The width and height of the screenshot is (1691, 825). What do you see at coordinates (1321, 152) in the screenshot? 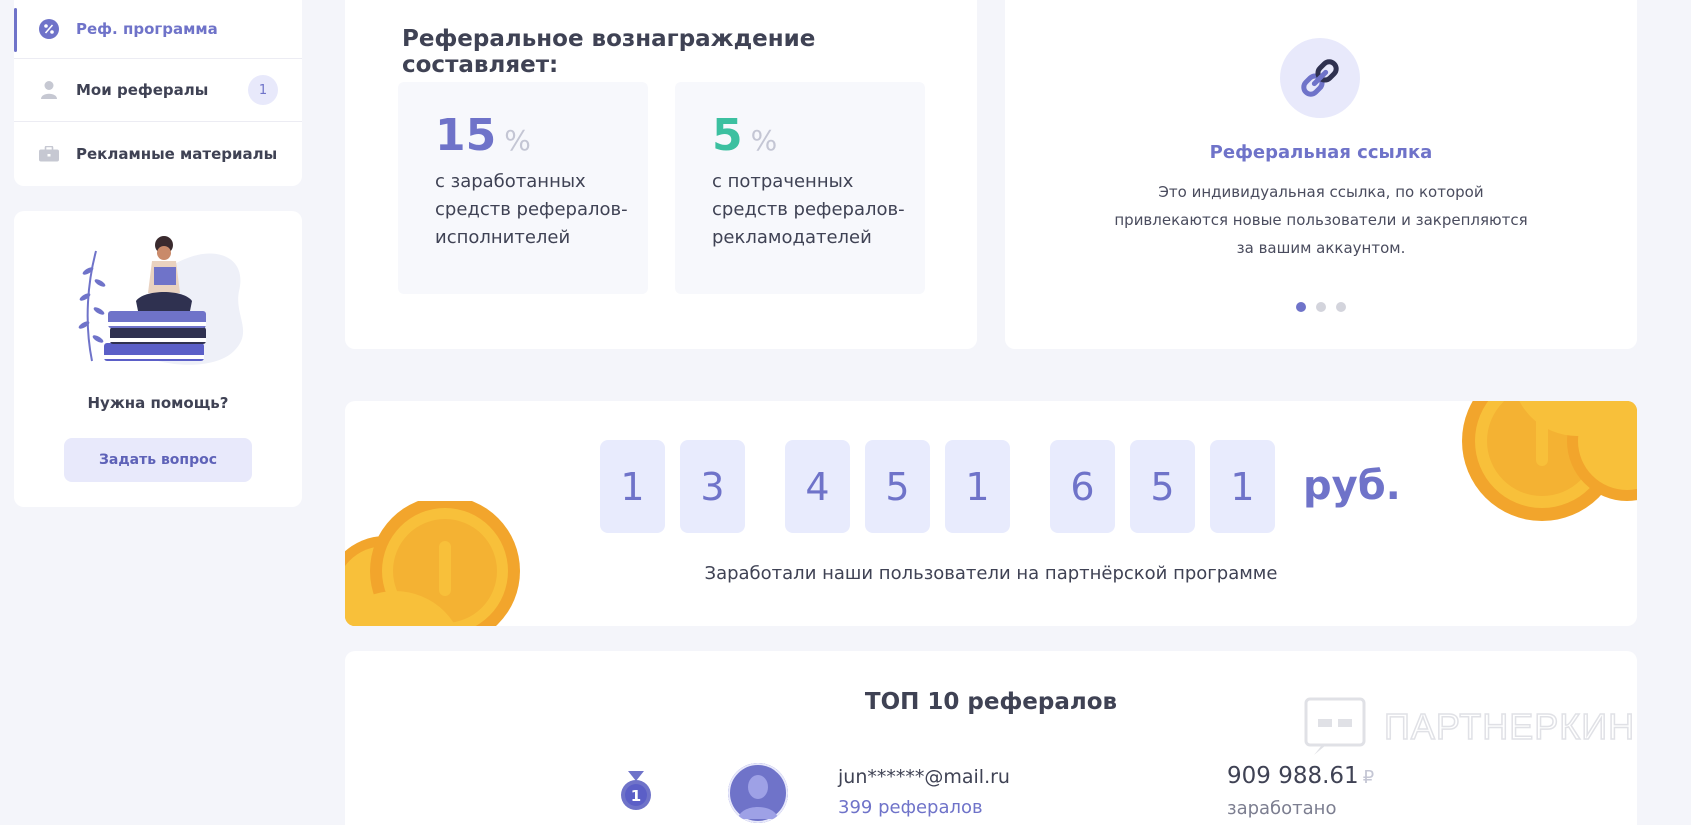
I see `referral-link-title: Реферальная ссылка` at bounding box center [1321, 152].